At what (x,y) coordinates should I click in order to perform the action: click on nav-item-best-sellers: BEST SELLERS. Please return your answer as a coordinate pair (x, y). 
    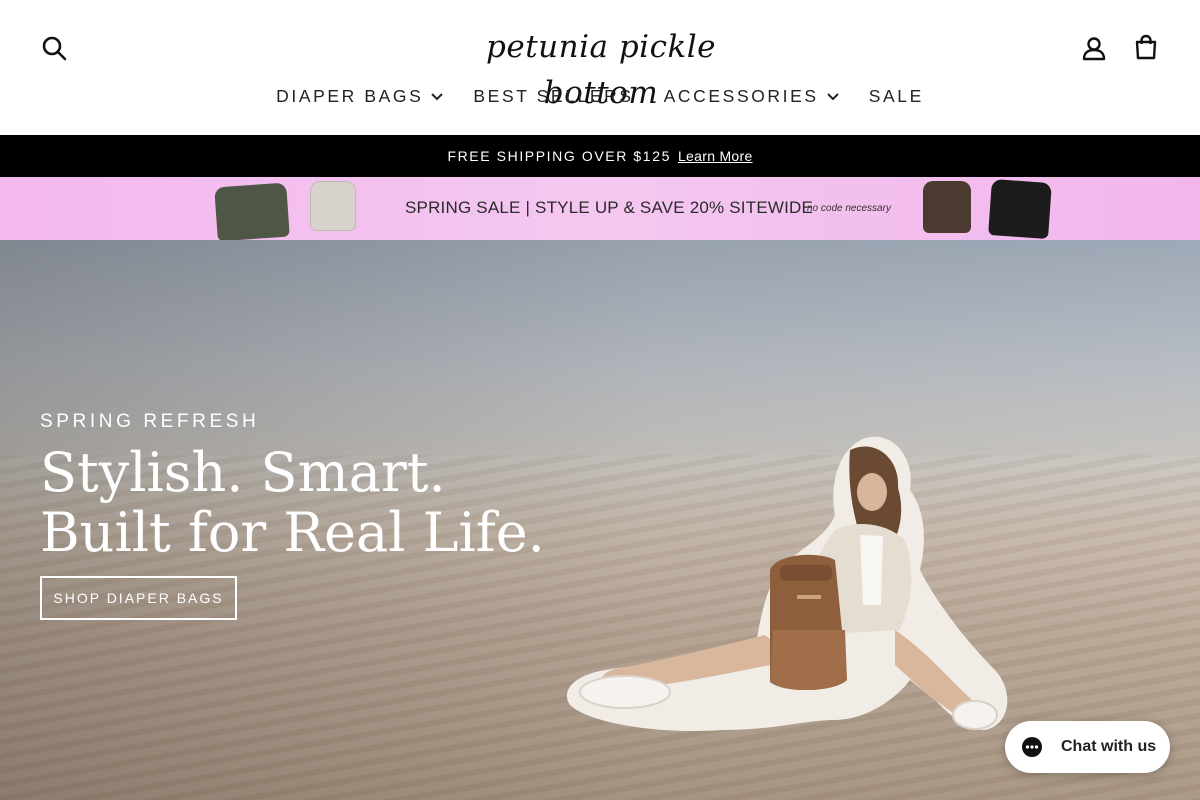
    Looking at the image, I should click on (553, 96).